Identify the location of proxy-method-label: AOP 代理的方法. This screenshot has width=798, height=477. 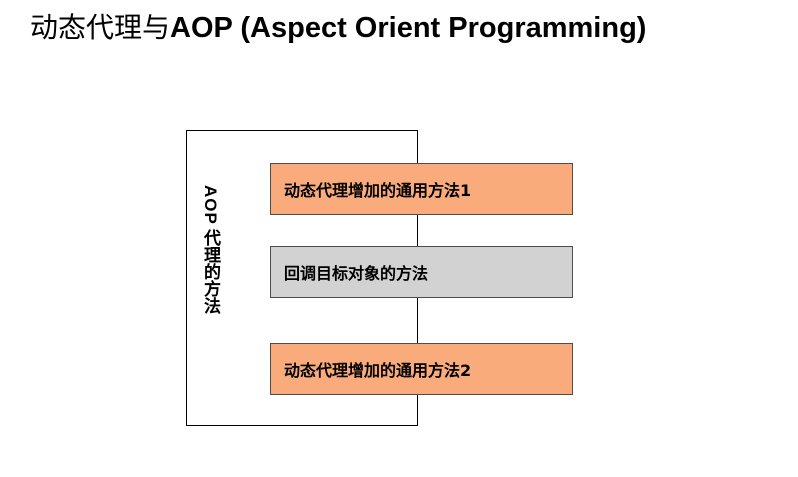
(210, 249).